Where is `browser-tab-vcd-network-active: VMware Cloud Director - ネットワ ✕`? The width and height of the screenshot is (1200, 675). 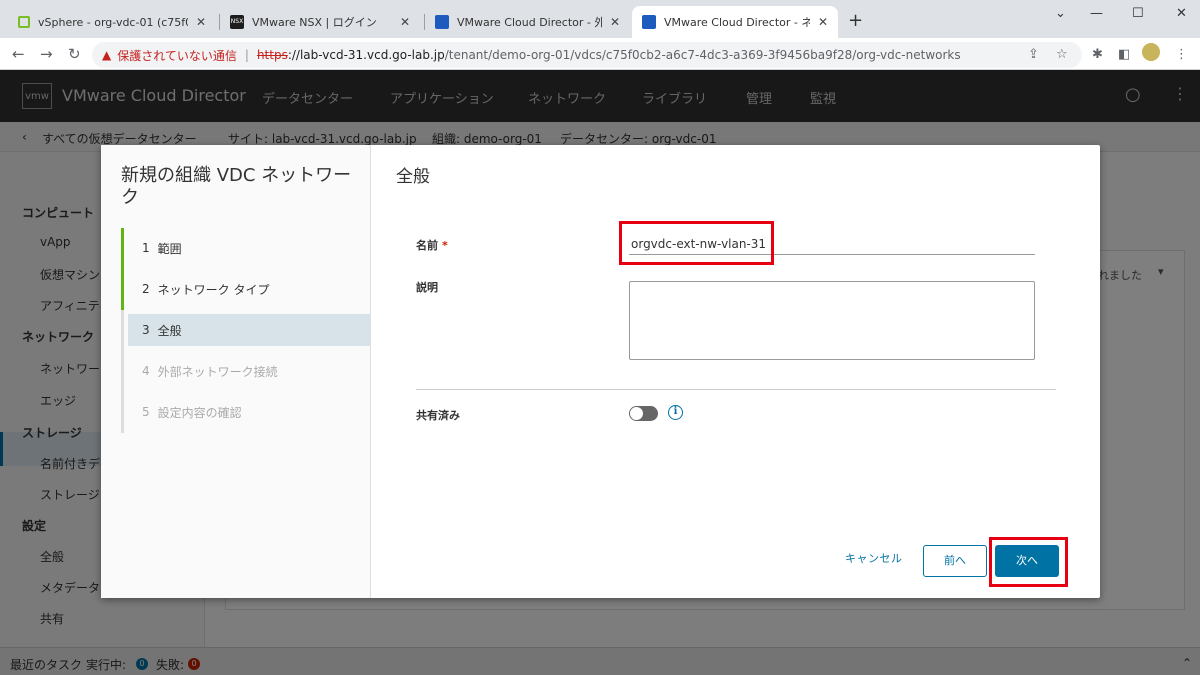 browser-tab-vcd-network-active: VMware Cloud Director - ネットワ ✕ is located at coordinates (735, 22).